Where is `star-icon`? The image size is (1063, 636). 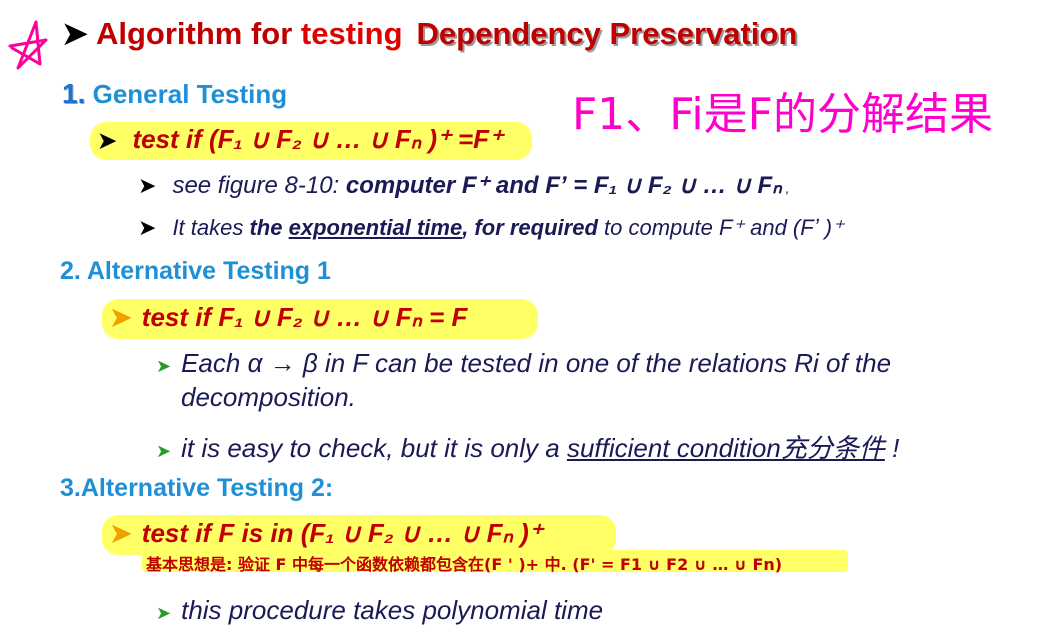 star-icon is located at coordinates (28, 45).